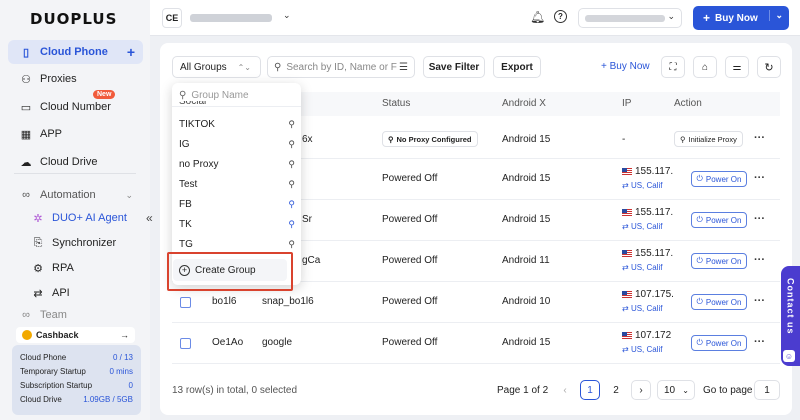  I want to click on action-label: Power On, so click(723, 343).